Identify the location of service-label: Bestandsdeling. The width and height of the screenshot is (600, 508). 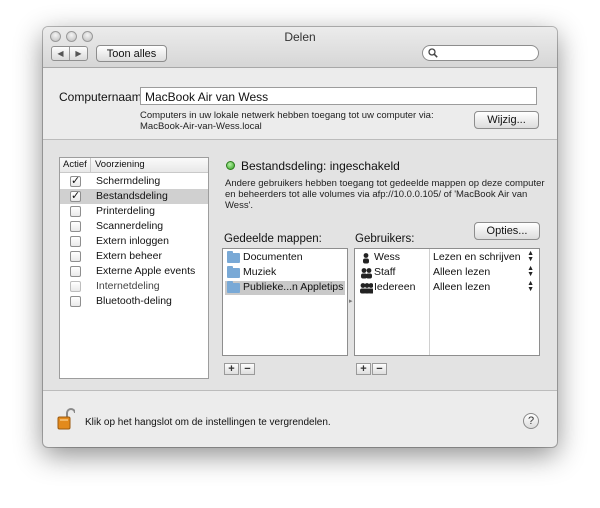
(132, 196).